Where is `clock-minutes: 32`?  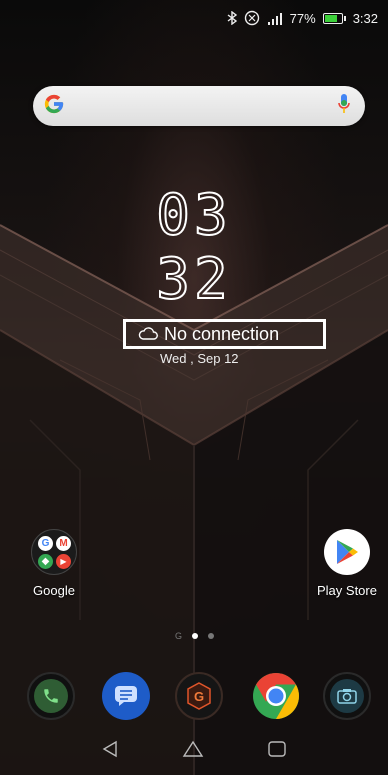
clock-minutes: 32 is located at coordinates (193, 280).